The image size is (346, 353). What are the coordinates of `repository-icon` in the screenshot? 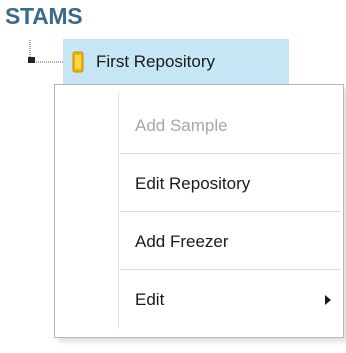 It's located at (78, 61).